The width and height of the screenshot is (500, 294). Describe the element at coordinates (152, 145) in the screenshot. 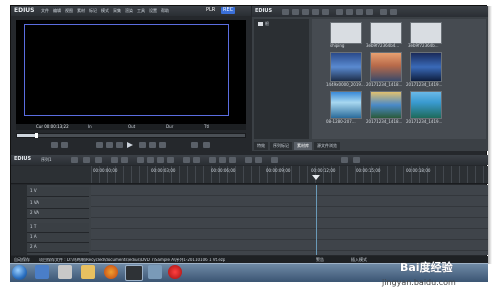

I see `fast-forward-button` at that location.